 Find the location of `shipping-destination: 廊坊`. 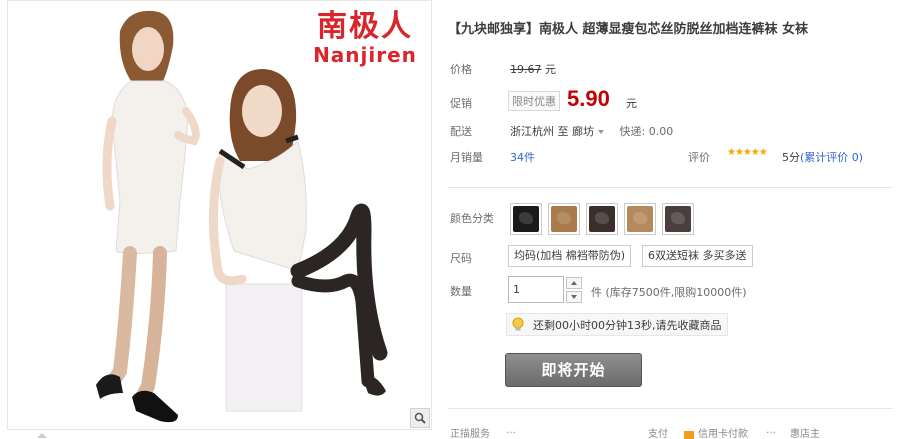

shipping-destination: 廊坊 is located at coordinates (583, 131).